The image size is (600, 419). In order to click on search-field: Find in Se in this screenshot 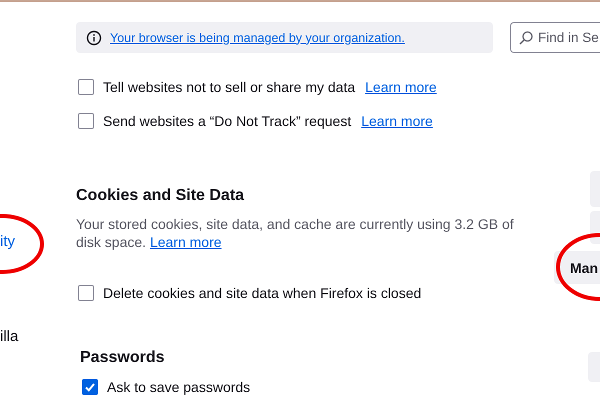, I will do `click(555, 37)`.